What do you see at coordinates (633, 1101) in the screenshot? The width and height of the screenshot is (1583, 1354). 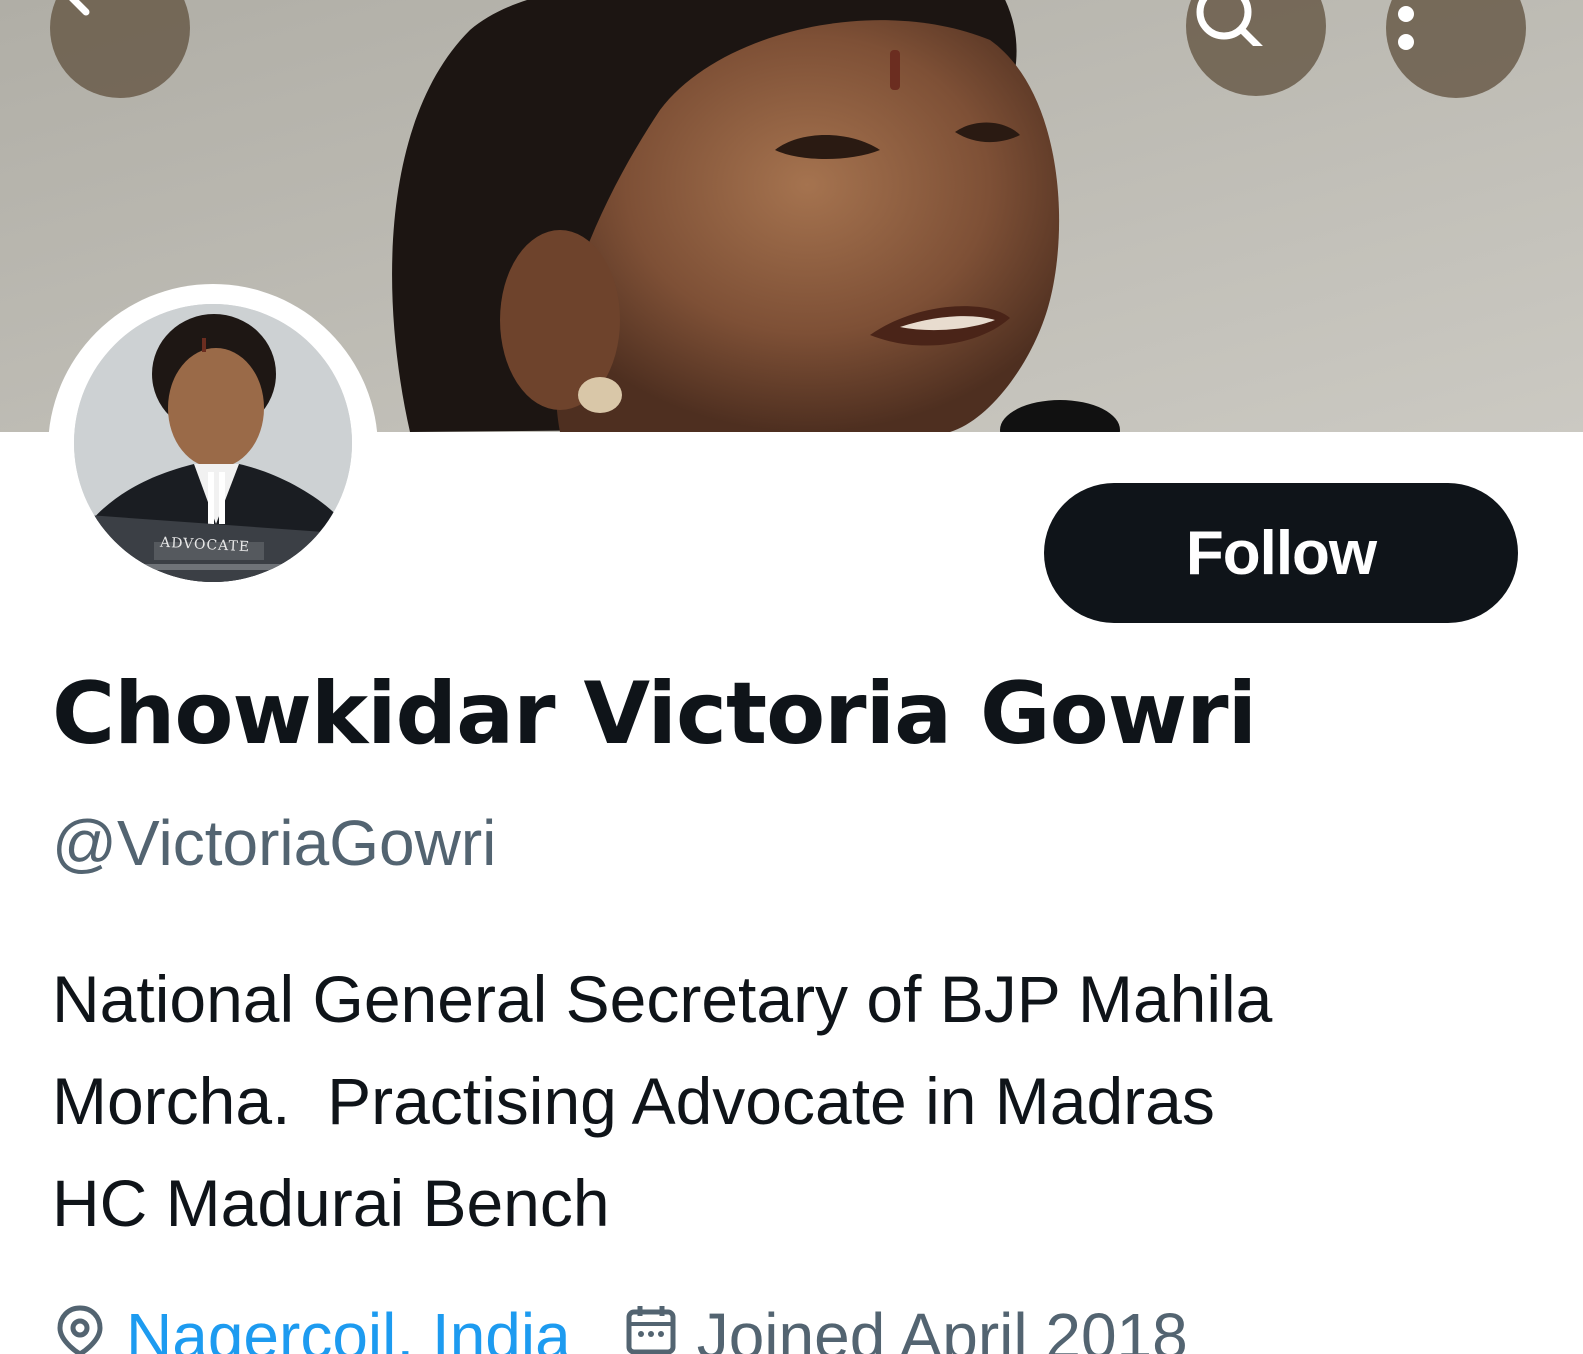 I see `bio-line: Morcha. Practising Advocate in Madras` at bounding box center [633, 1101].